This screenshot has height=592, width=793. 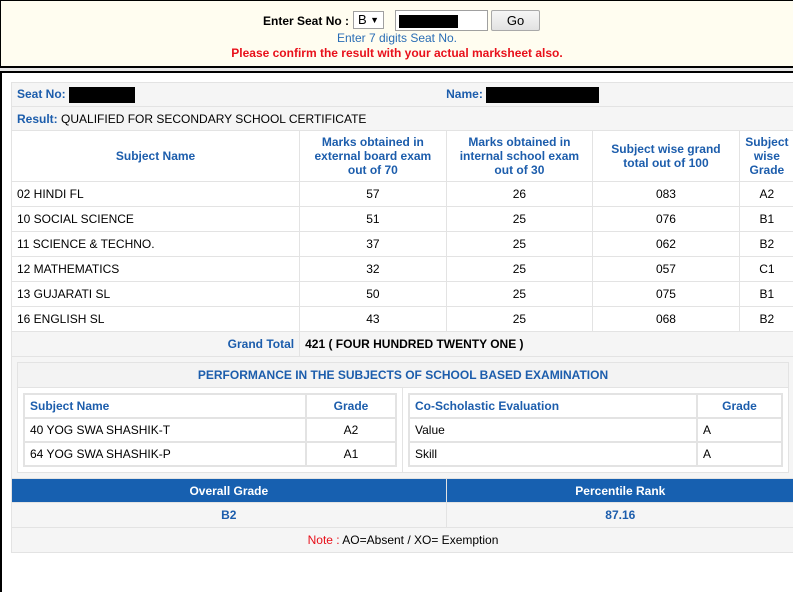 What do you see at coordinates (155, 319) in the screenshot?
I see `subject-name: 16 ENGLISH SL` at bounding box center [155, 319].